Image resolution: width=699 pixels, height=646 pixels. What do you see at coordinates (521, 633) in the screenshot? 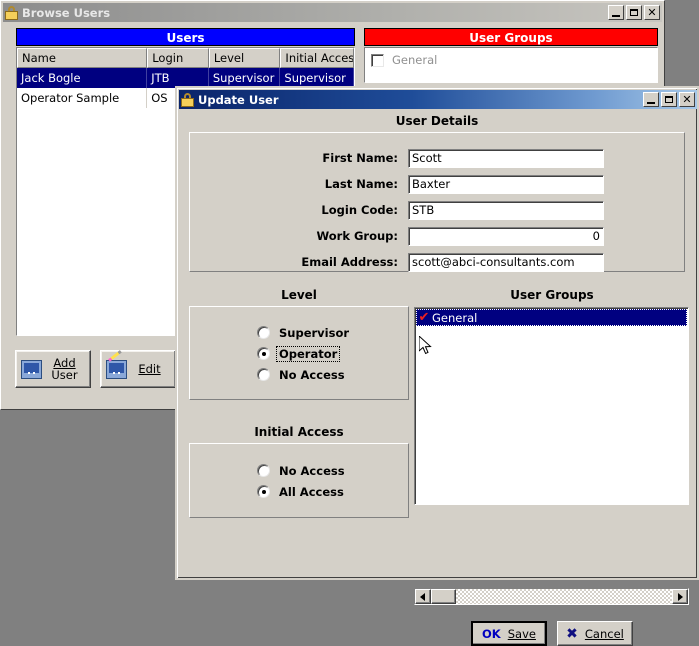
I see `save-button-label: Save` at bounding box center [521, 633].